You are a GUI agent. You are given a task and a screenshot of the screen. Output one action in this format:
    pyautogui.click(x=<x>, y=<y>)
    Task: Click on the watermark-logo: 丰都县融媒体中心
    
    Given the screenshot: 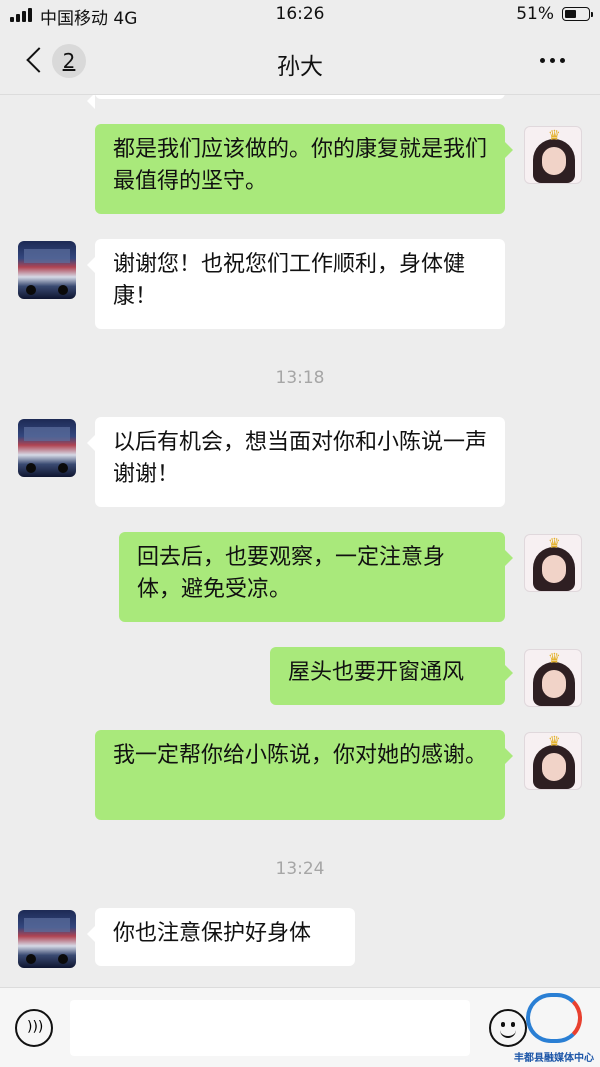 What is the action you would take?
    pyautogui.click(x=554, y=1028)
    